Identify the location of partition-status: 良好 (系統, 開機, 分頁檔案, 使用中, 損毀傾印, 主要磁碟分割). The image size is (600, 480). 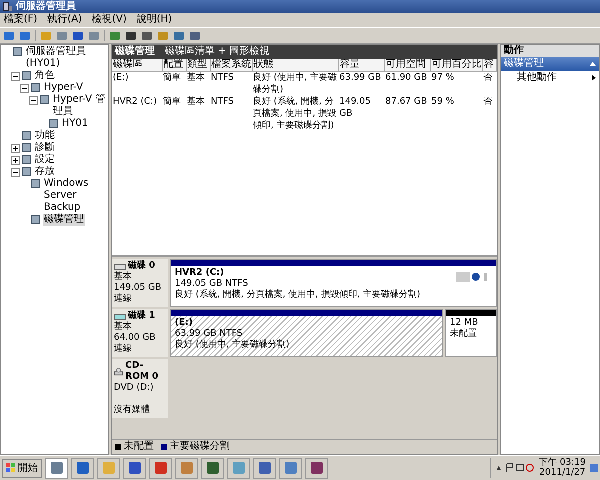
(298, 295).